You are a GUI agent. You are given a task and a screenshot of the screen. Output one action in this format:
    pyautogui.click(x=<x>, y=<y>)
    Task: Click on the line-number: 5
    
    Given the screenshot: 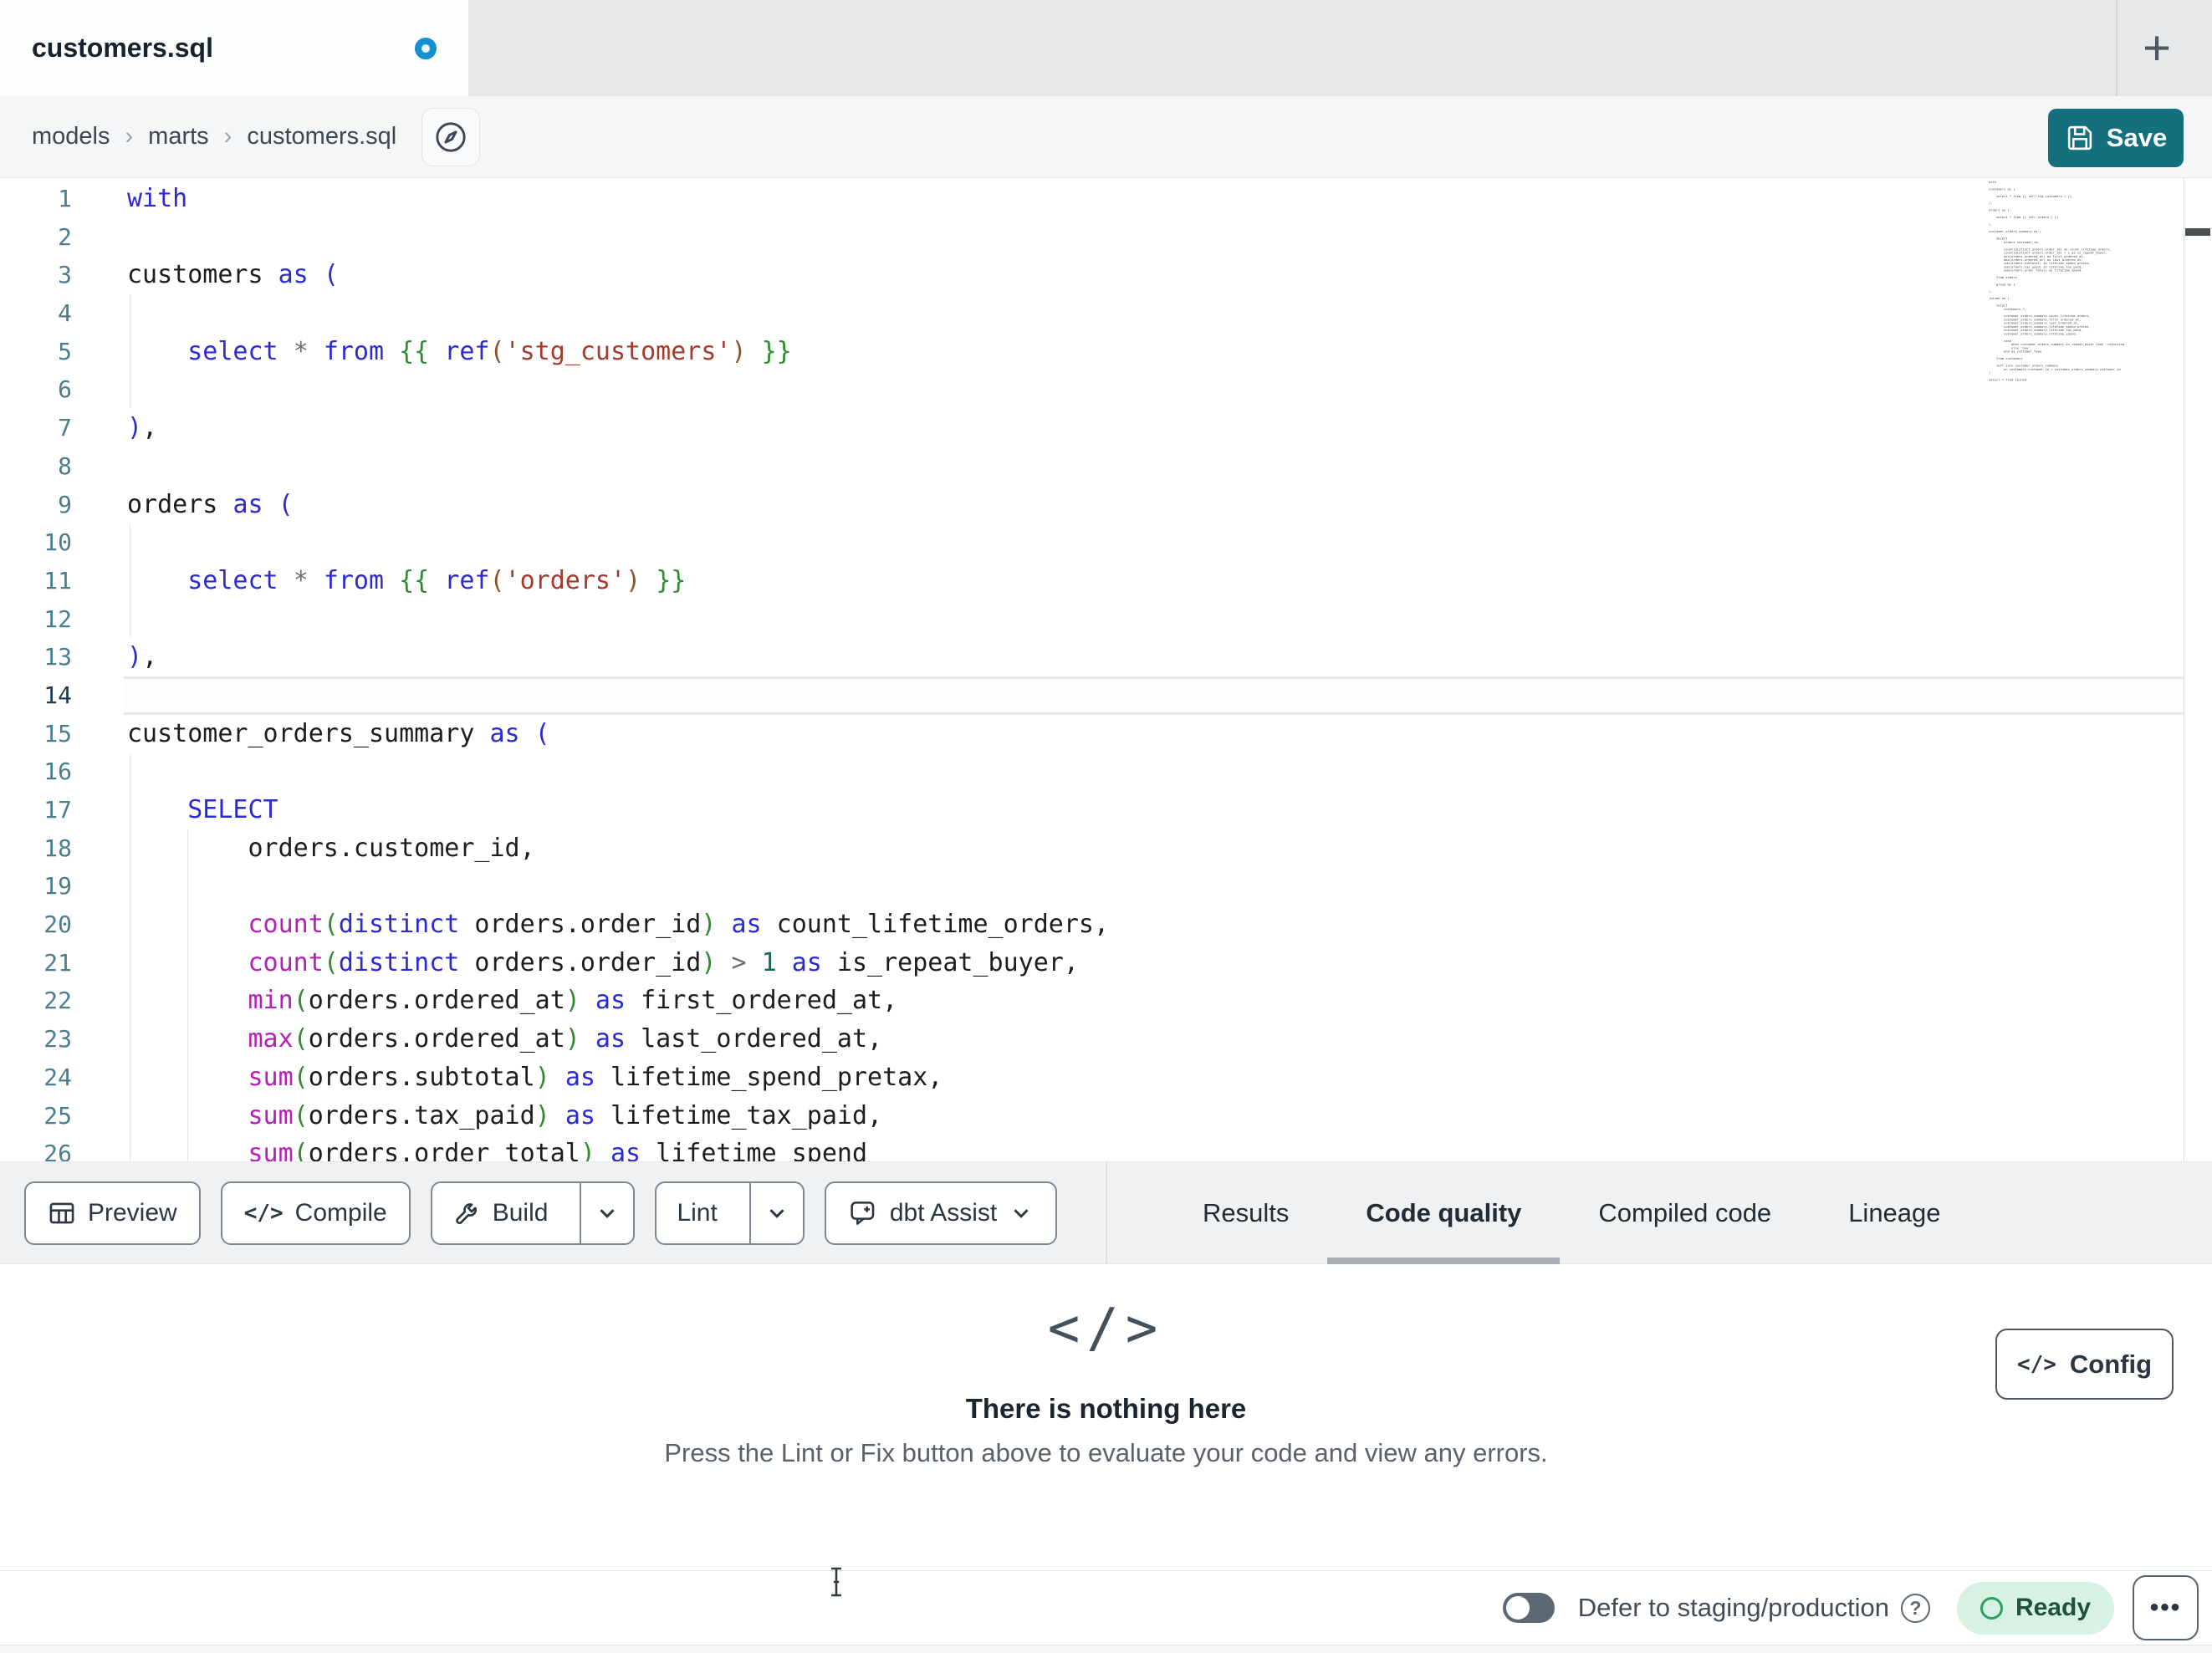 What is the action you would take?
    pyautogui.click(x=36, y=352)
    